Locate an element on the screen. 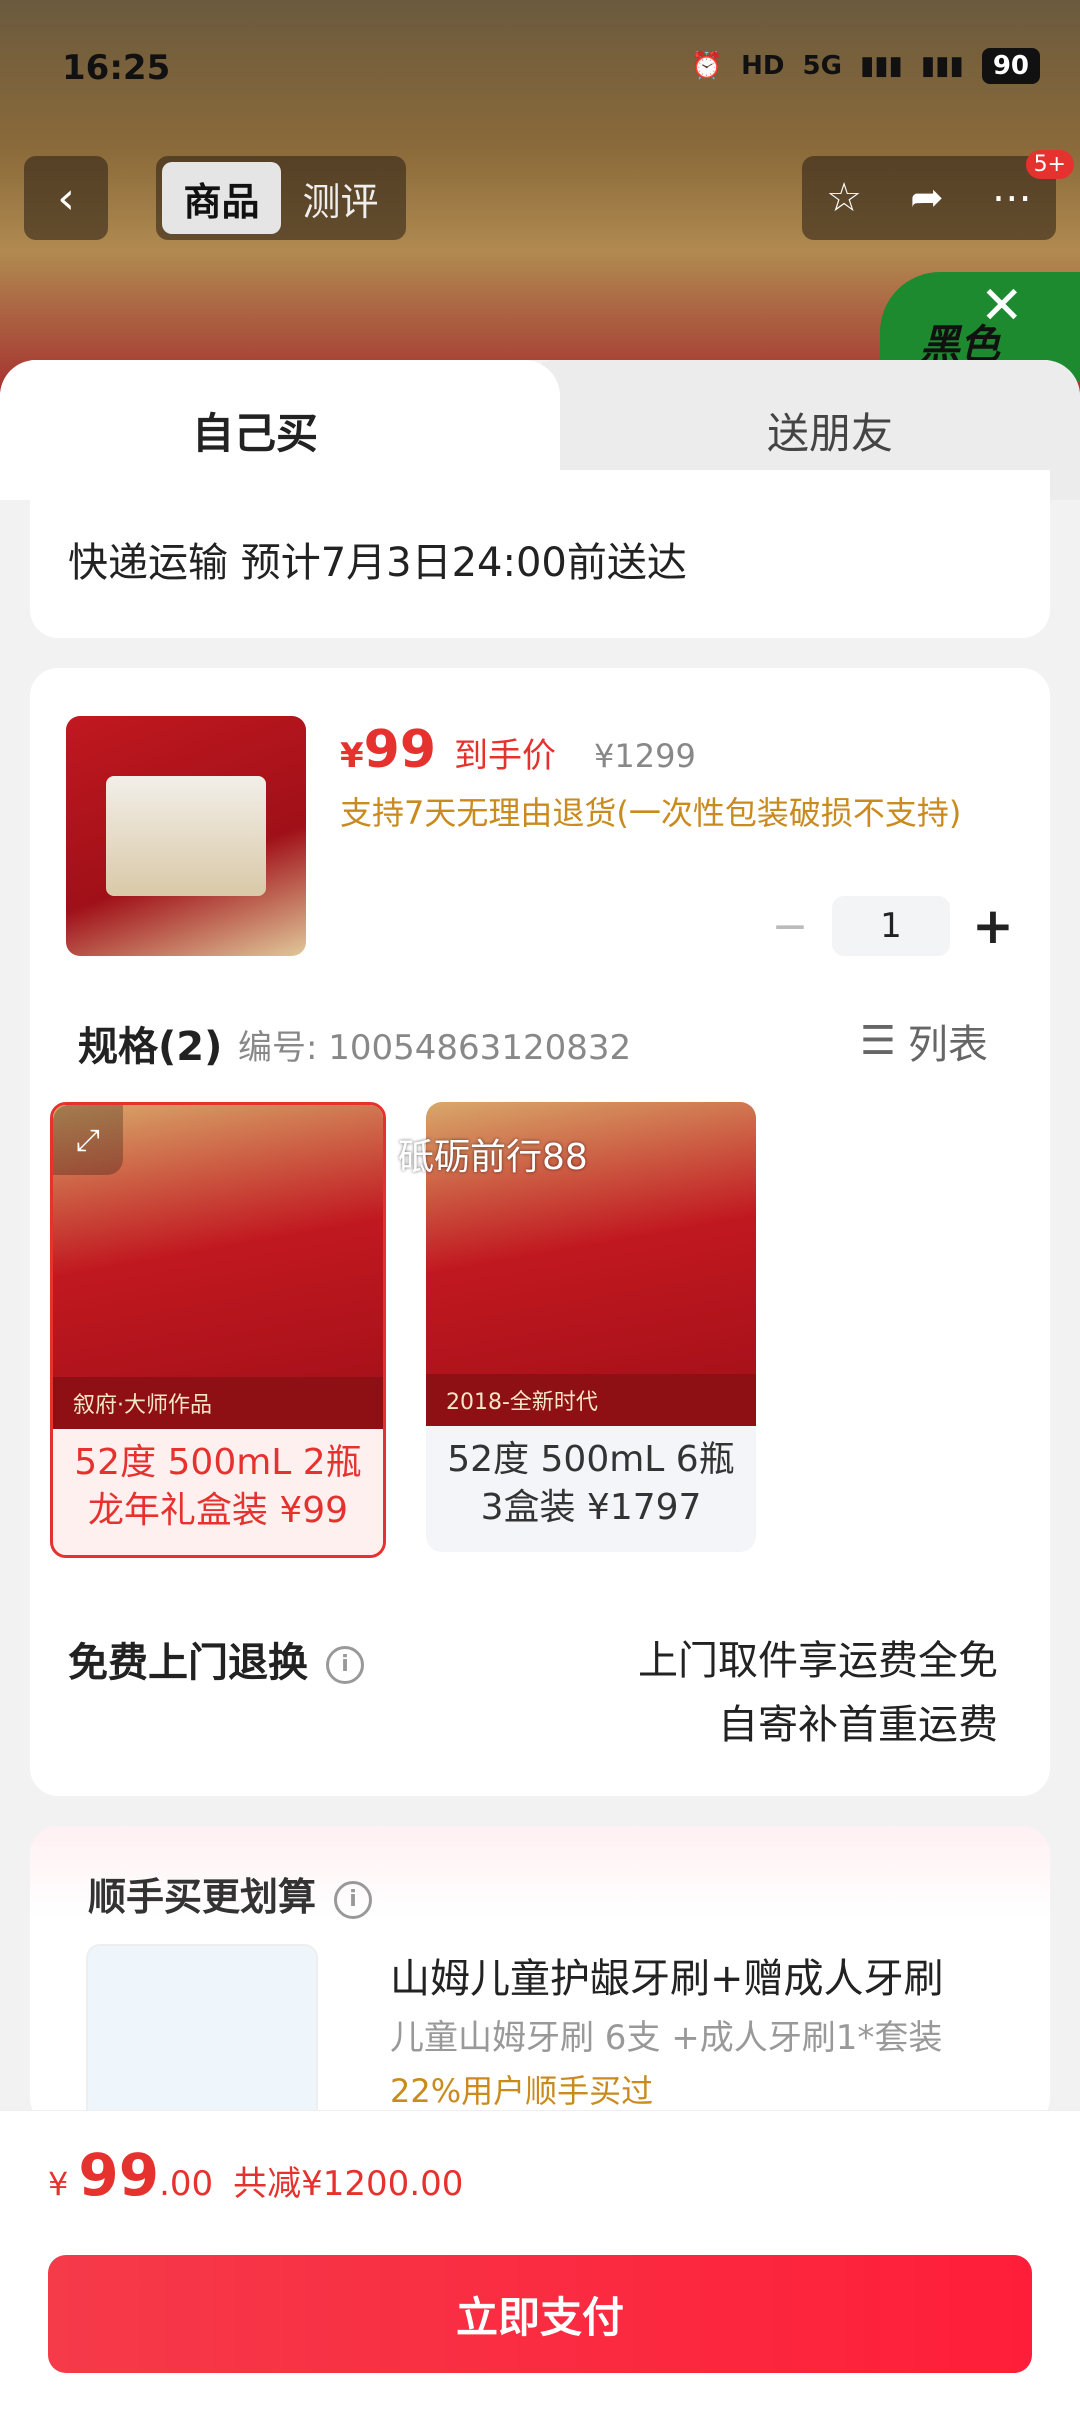 This screenshot has width=1080, height=2413. price-label: 到手价 is located at coordinates (505, 756).